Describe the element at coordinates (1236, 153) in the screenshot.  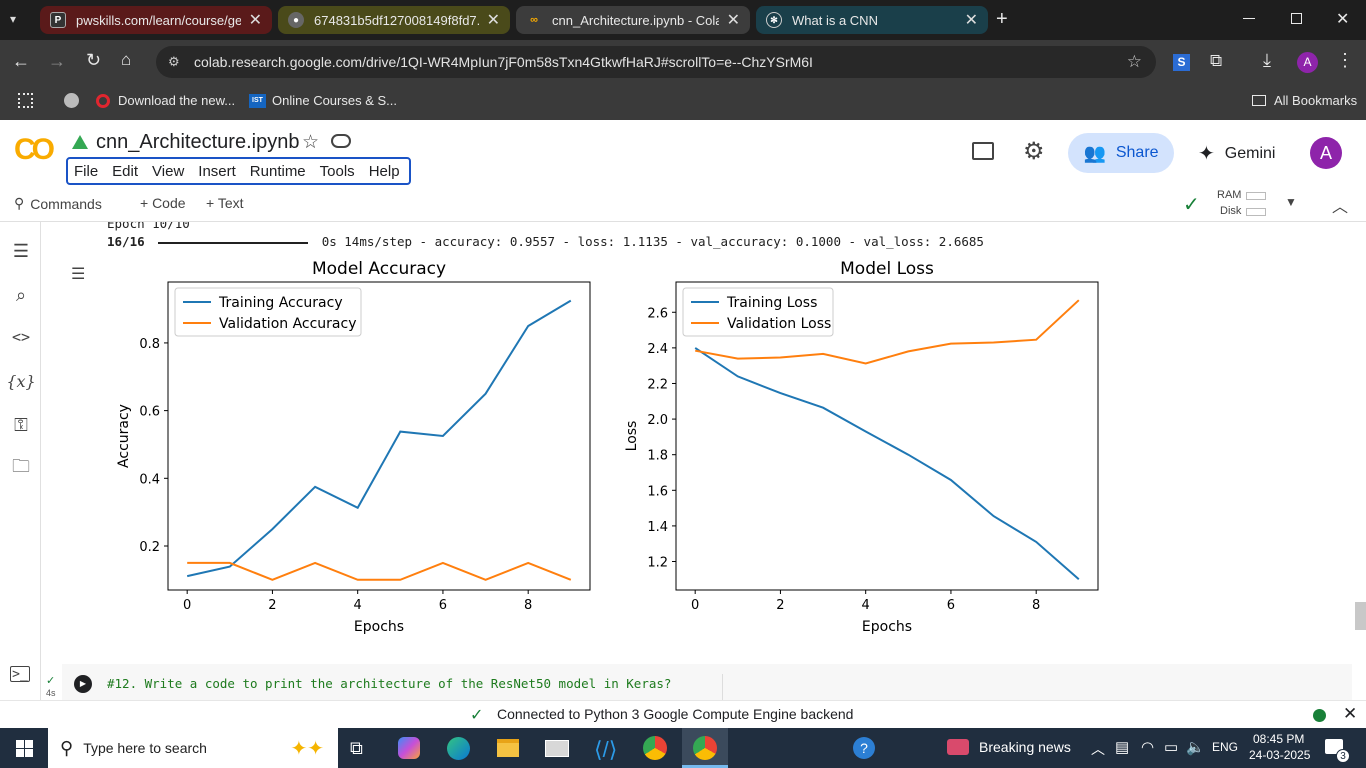
I see `gemini-button: ✦ Gemini` at that location.